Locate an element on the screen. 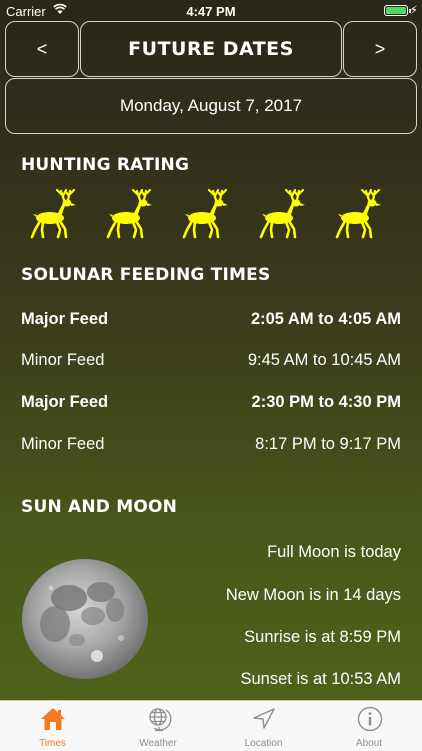 The width and height of the screenshot is (422, 751). tab-label: Times is located at coordinates (52, 743).